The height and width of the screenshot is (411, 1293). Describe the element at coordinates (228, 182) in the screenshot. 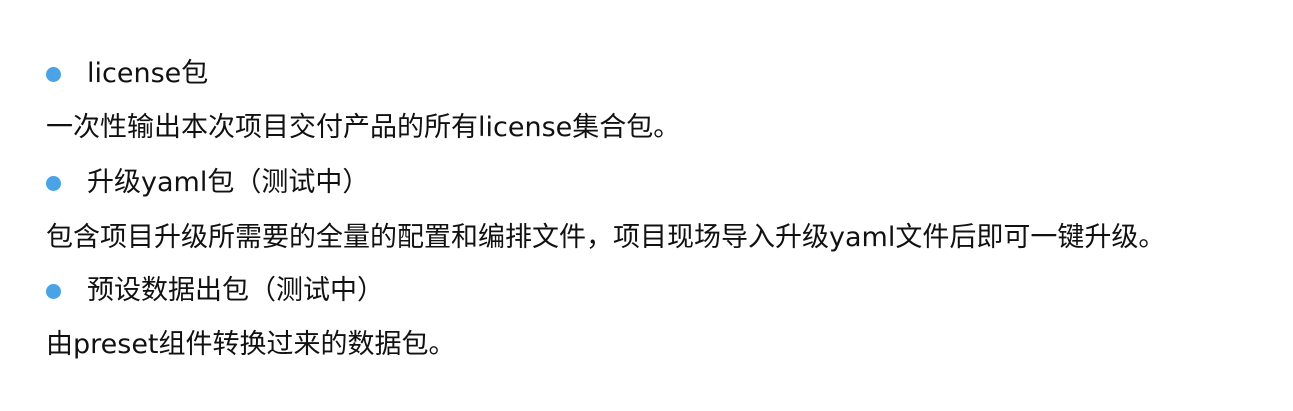

I see `upgrade-yaml-package-title: 升级yaml包（测试中）` at that location.